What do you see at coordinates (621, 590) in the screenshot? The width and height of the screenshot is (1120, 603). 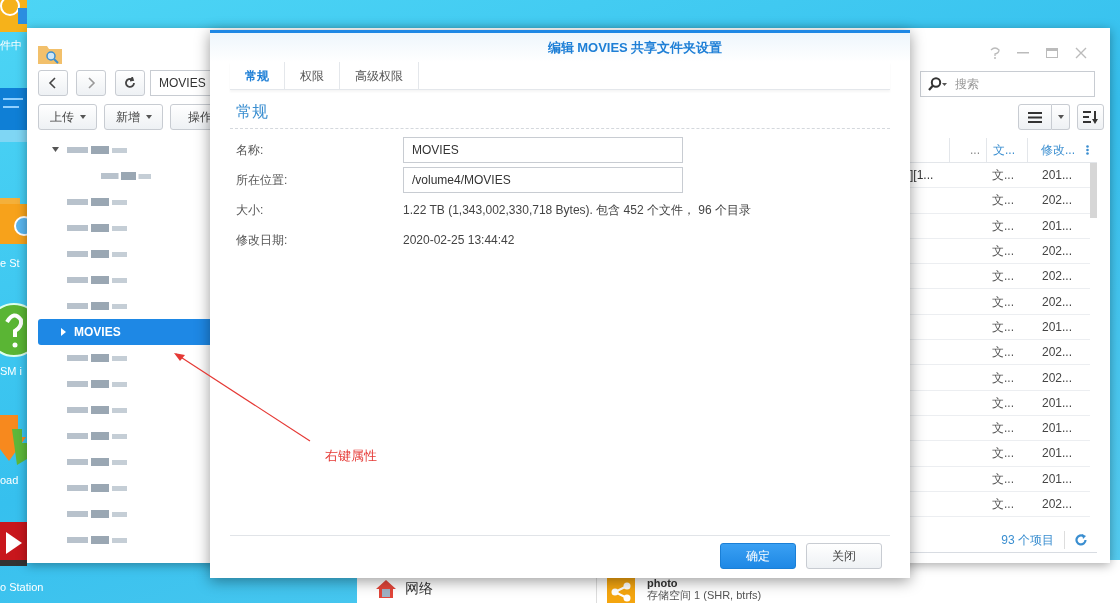 I see `share-icon` at bounding box center [621, 590].